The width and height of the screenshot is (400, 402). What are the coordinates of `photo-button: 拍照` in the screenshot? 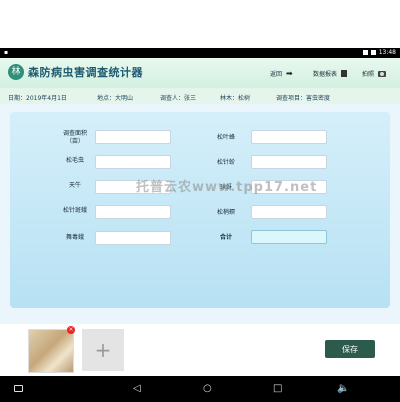 It's located at (374, 73).